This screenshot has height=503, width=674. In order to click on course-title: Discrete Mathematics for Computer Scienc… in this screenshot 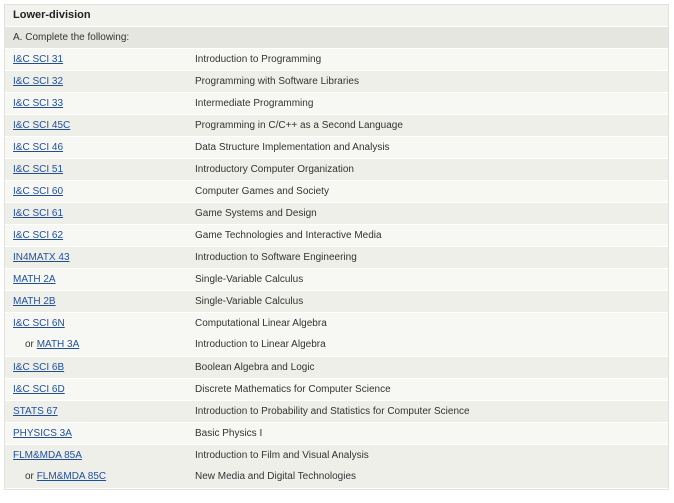, I will do `click(293, 389)`.